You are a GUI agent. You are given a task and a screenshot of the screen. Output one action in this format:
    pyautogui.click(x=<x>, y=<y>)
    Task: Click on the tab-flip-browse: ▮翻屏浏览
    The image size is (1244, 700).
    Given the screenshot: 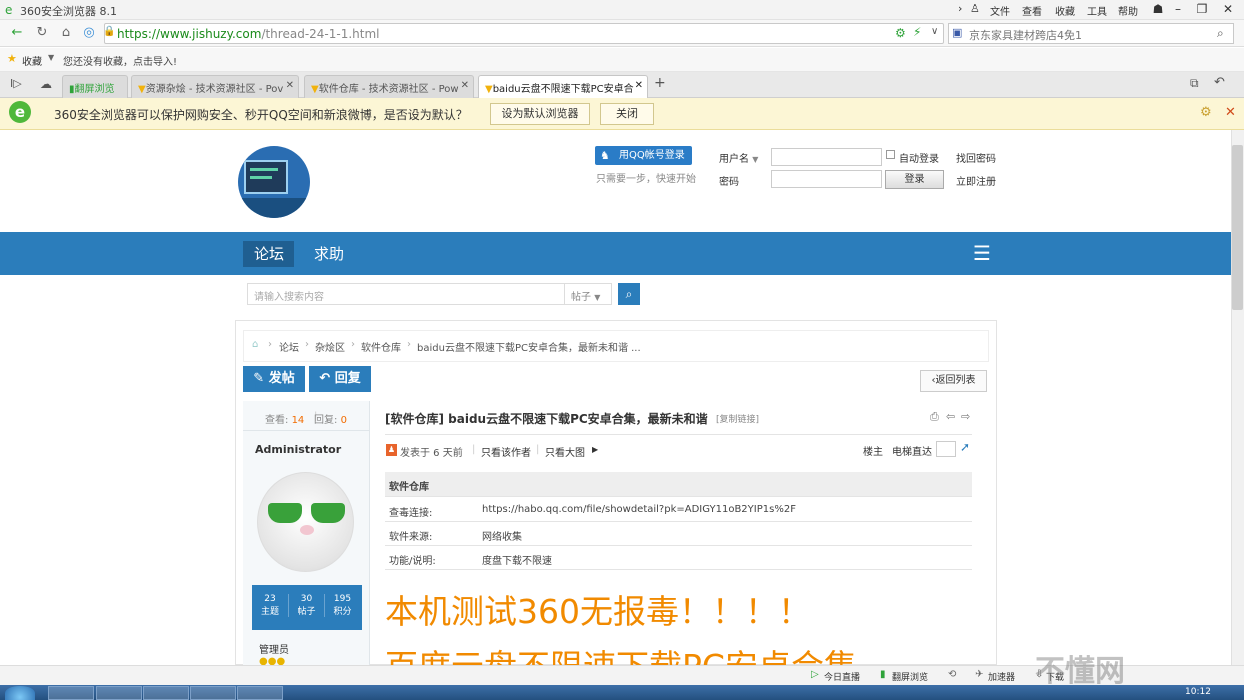 What is the action you would take?
    pyautogui.click(x=95, y=86)
    